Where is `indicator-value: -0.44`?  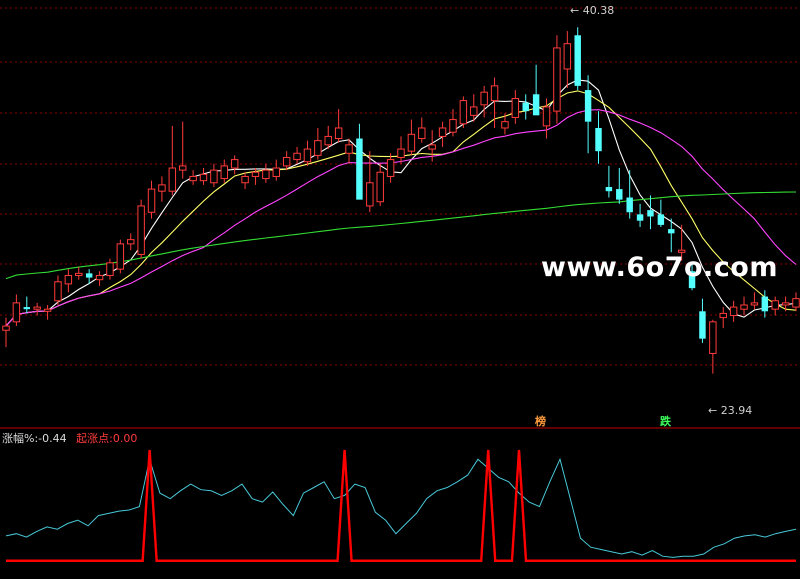 indicator-value: -0.44 is located at coordinates (52, 438).